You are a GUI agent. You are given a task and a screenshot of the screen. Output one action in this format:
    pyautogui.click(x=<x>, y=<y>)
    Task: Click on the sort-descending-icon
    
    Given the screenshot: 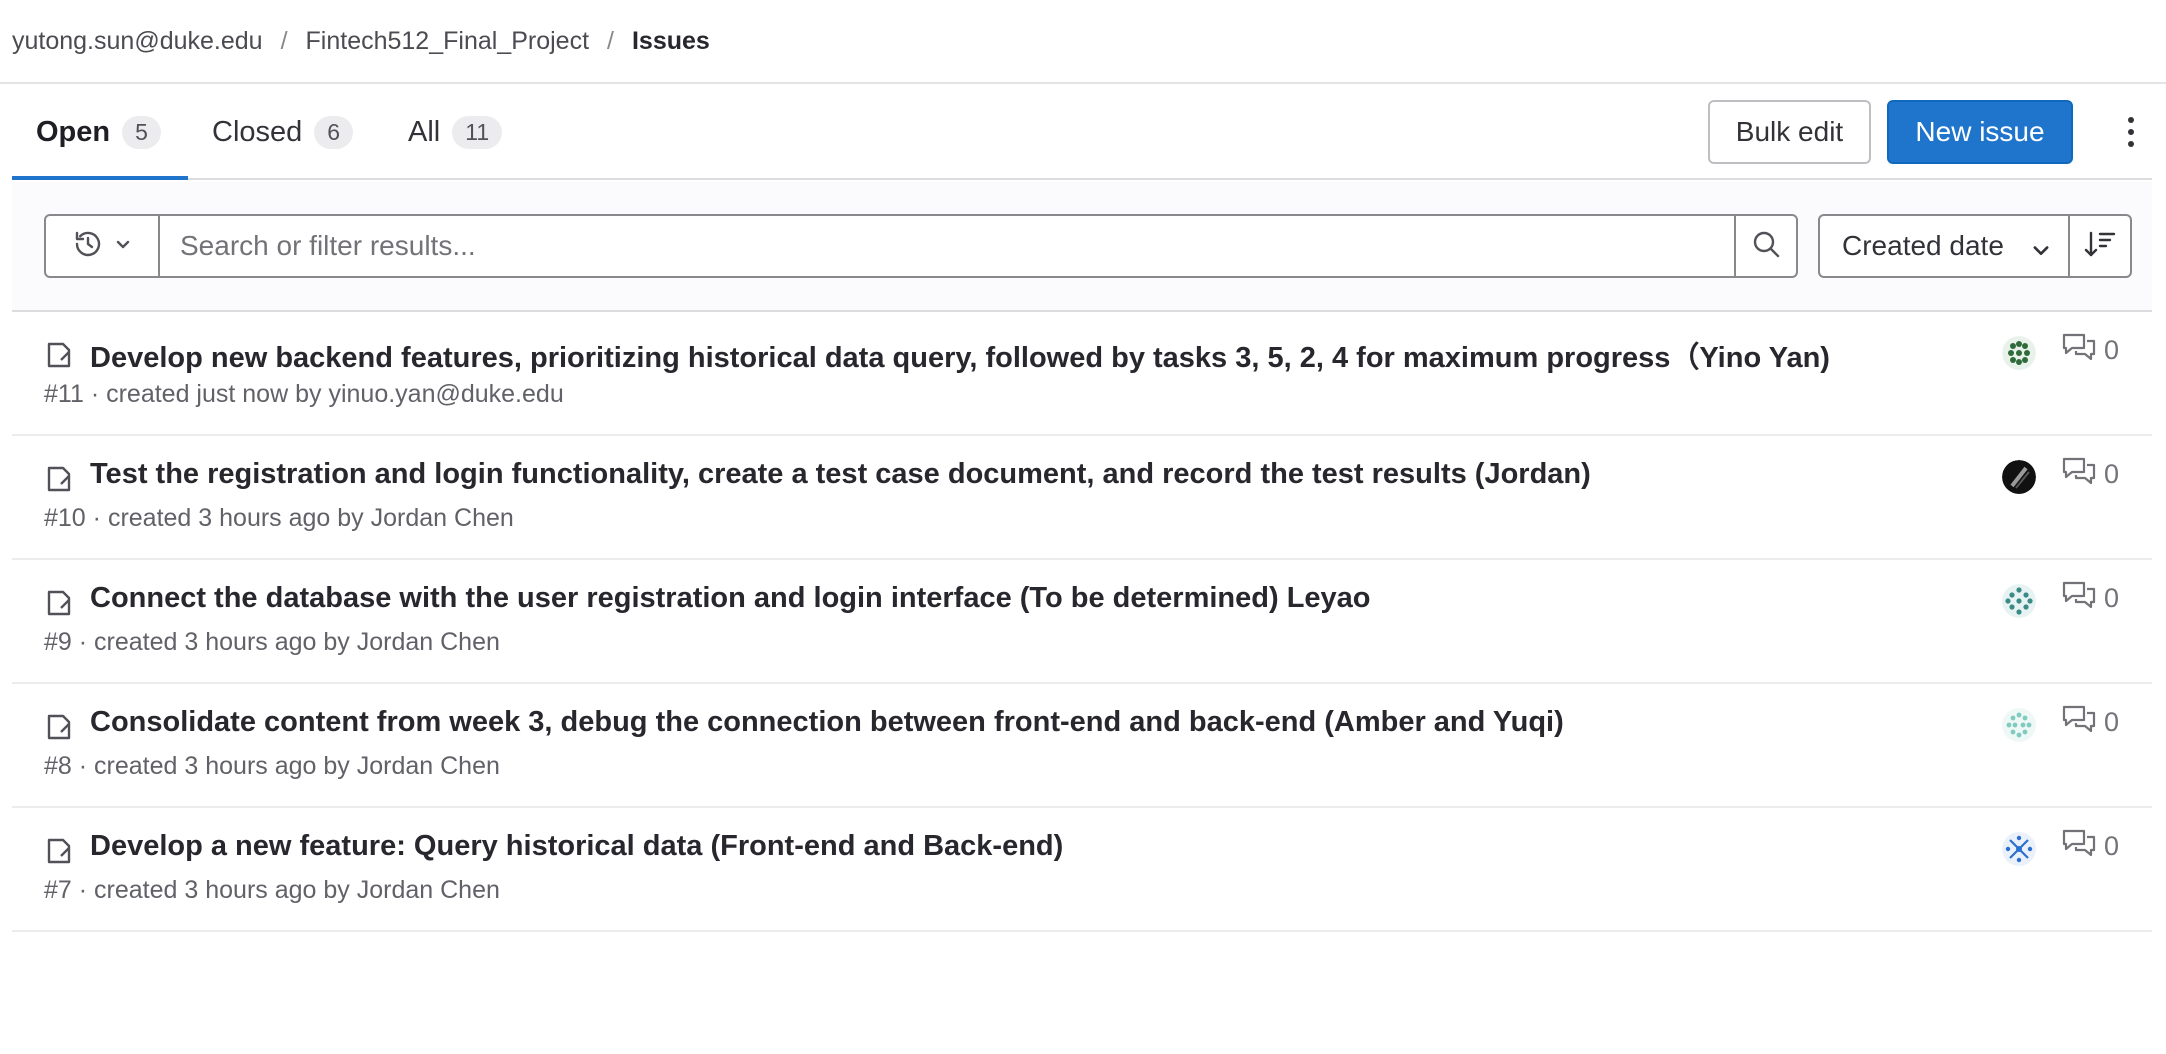 What is the action you would take?
    pyautogui.click(x=2100, y=246)
    